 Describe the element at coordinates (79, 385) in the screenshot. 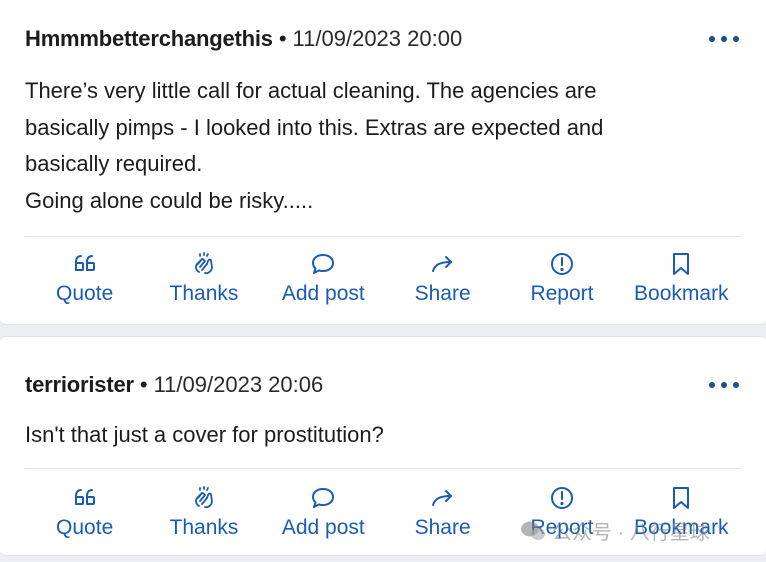

I see `username: terriorister` at that location.